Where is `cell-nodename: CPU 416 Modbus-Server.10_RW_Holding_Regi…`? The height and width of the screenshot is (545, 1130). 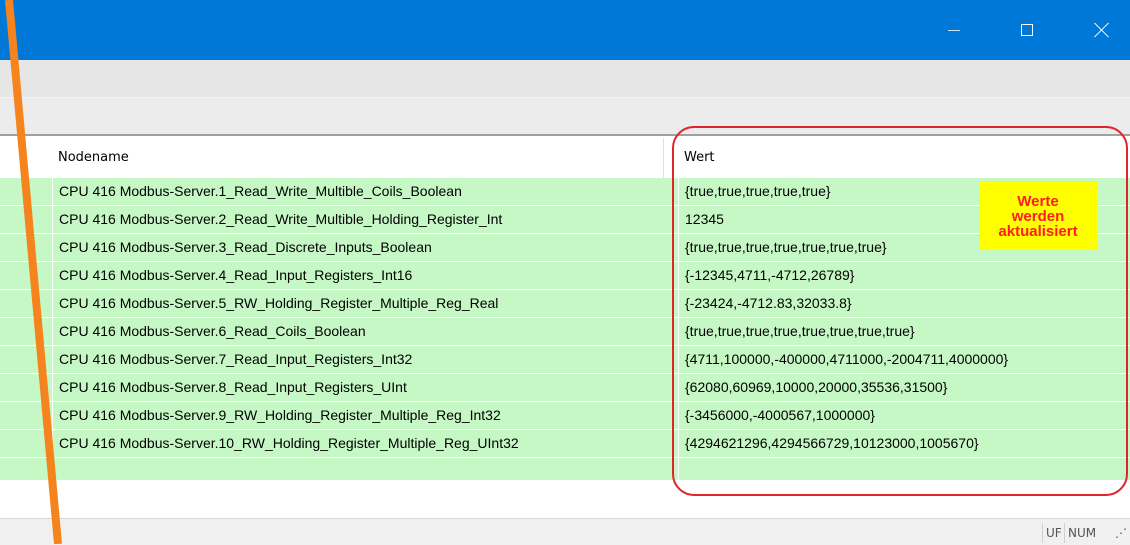
cell-nodename: CPU 416 Modbus-Server.10_RW_Holding_Regi… is located at coordinates (358, 443).